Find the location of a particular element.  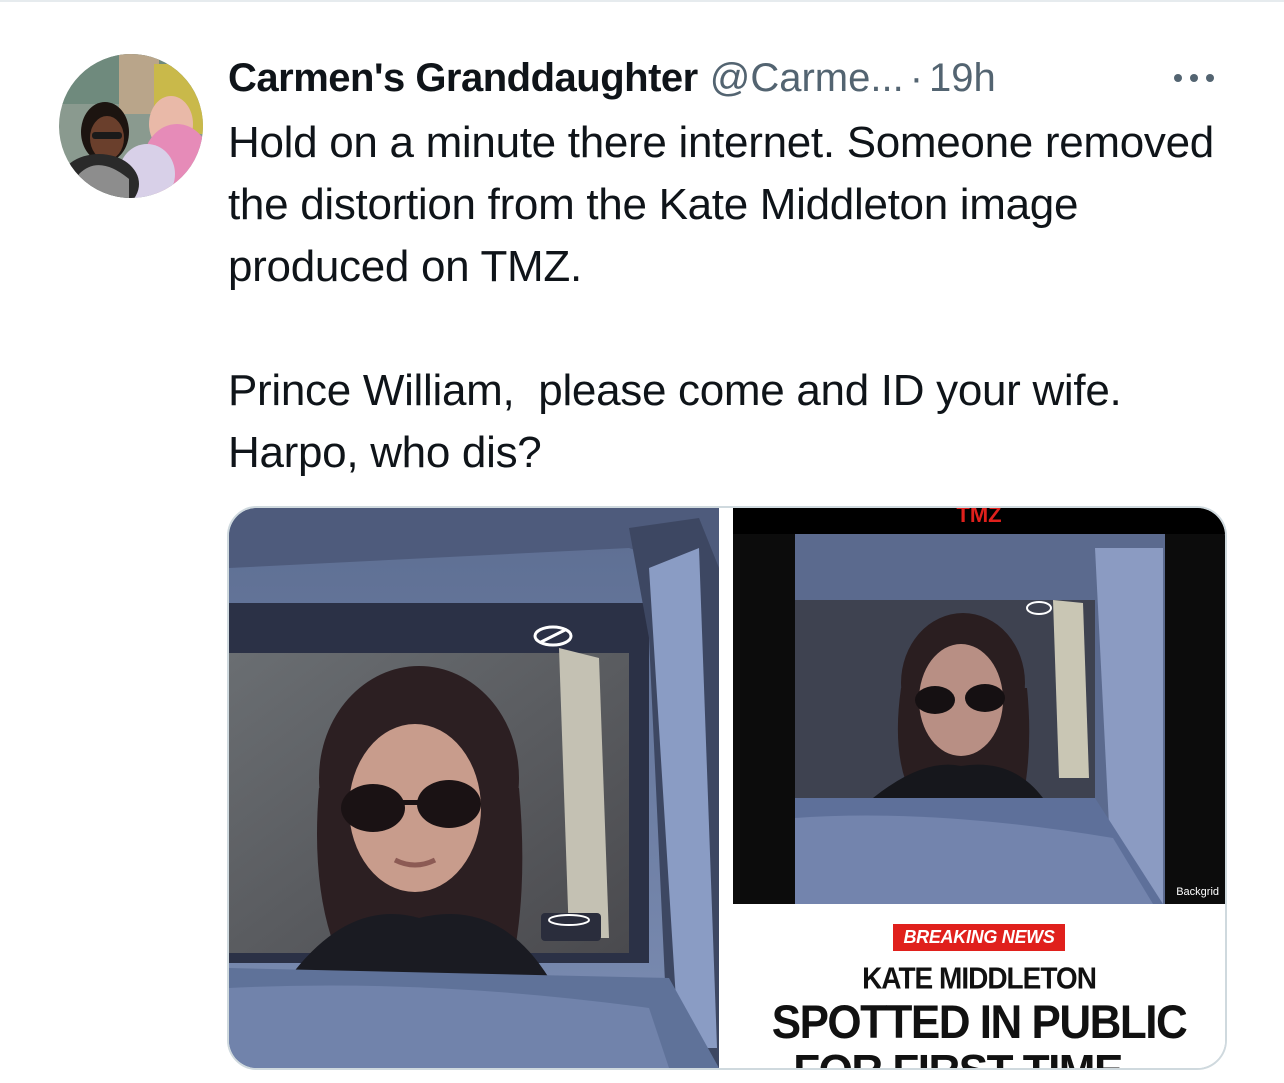

photo-credit: Backgrid is located at coordinates (1197, 892).